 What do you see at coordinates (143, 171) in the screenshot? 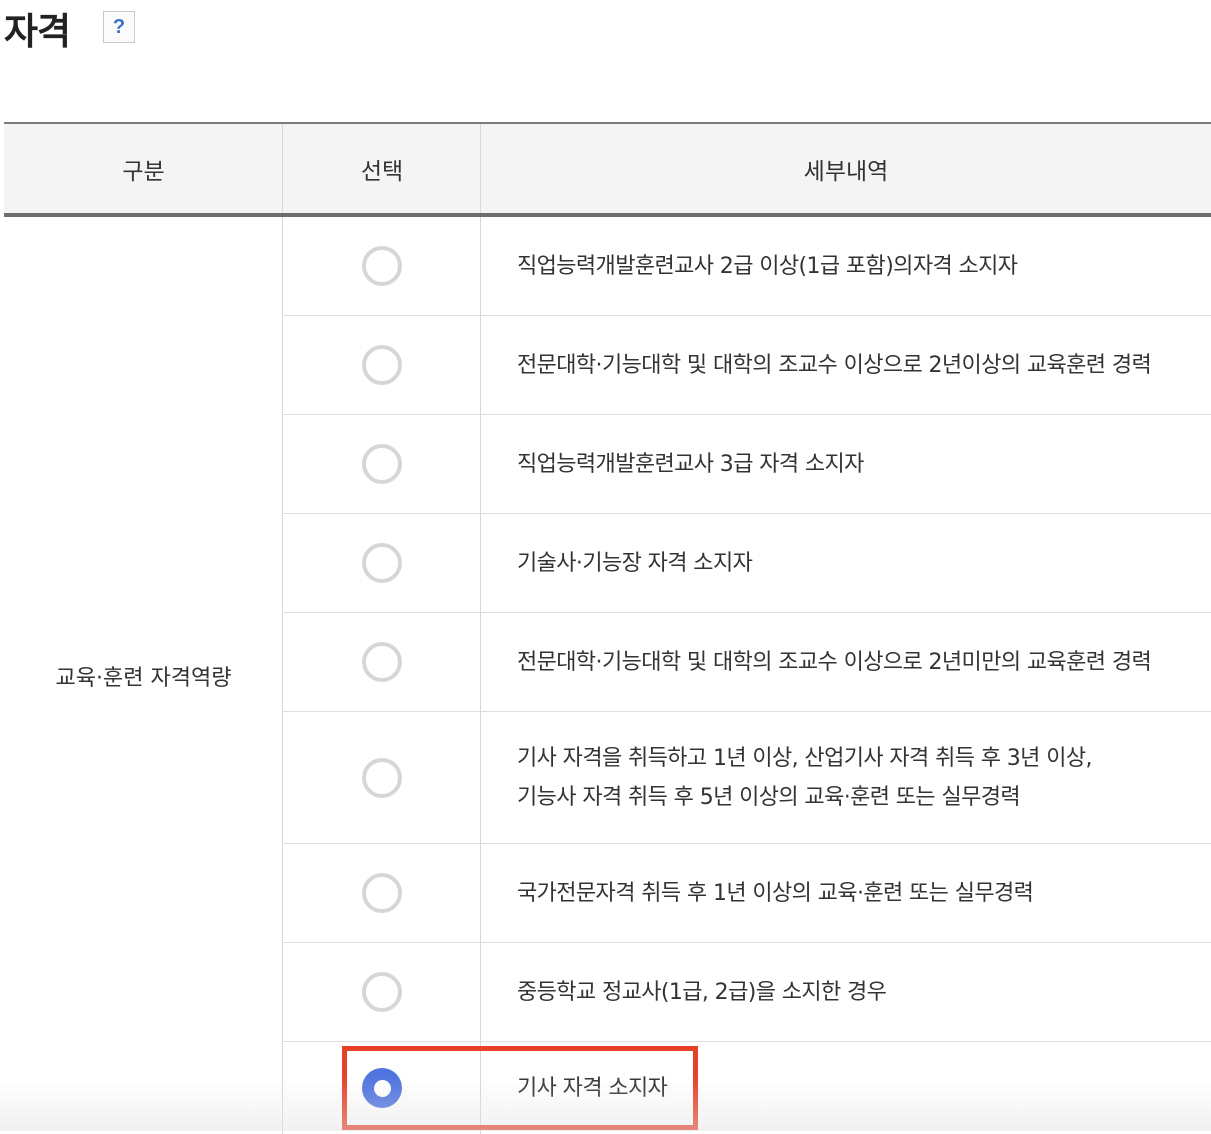
I see `header-category: 구분` at bounding box center [143, 171].